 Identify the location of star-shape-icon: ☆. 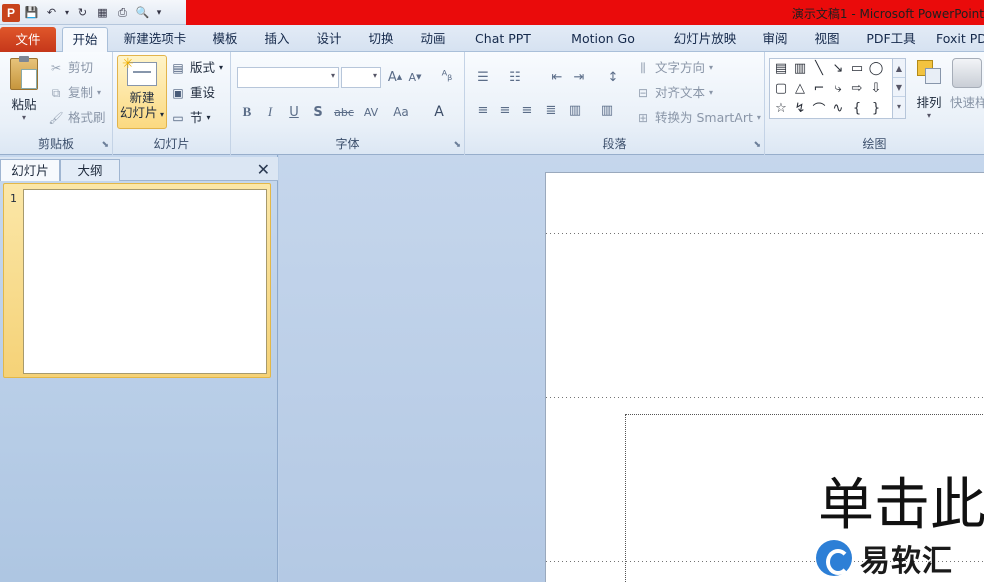
(781, 108).